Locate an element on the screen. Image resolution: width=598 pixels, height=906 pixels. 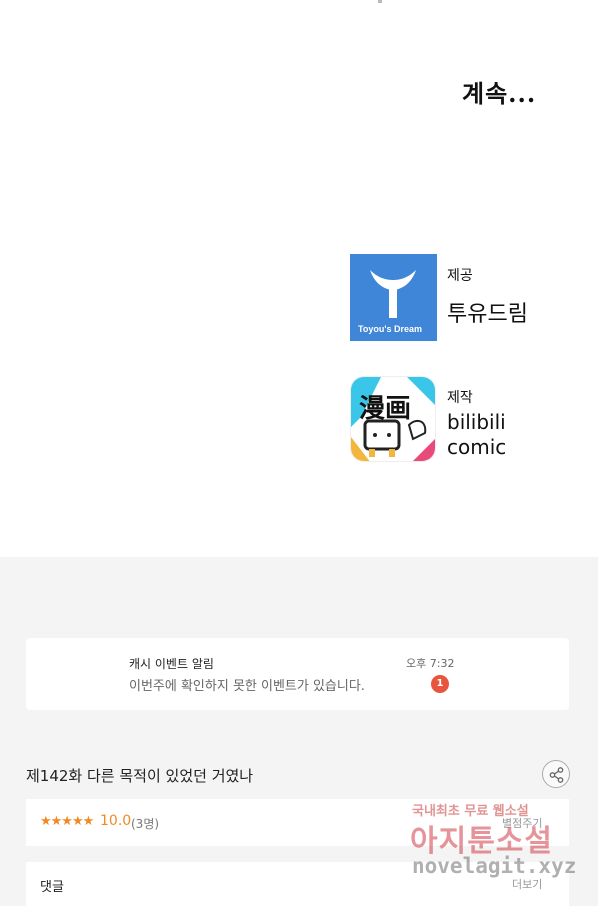
notice-count-badge: 1 is located at coordinates (440, 684).